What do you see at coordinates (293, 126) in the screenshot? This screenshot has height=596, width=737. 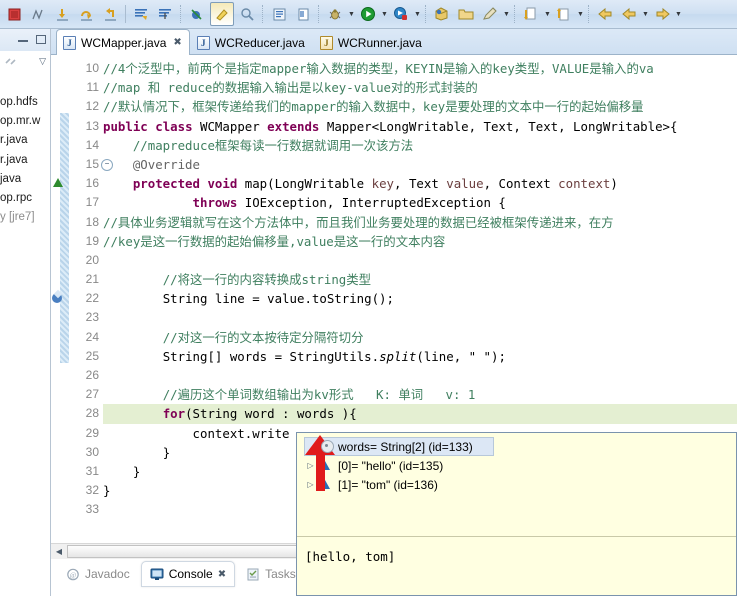 I see `keyword-extends: extends` at bounding box center [293, 126].